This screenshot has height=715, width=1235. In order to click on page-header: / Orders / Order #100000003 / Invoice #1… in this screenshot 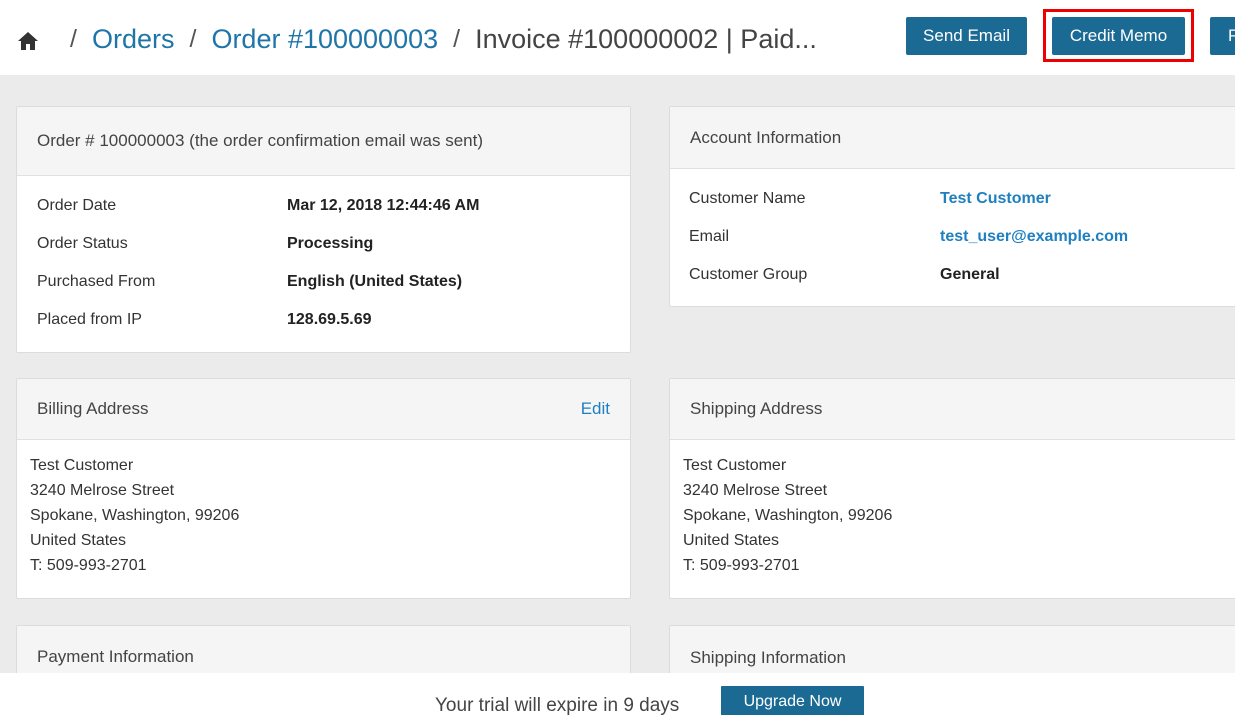, I will do `click(617, 37)`.